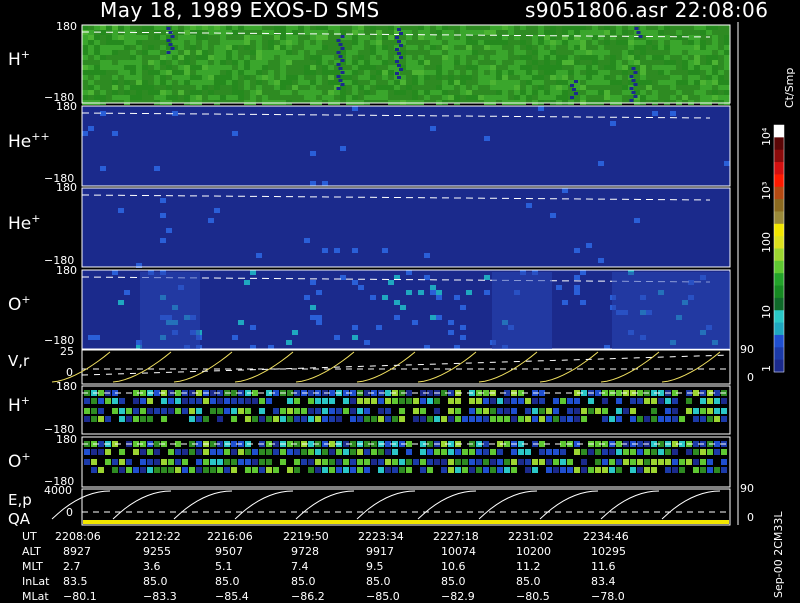 The width and height of the screenshot is (800, 603). Describe the element at coordinates (75, 581) in the screenshot. I see `ephemeris-value: 83.5` at that location.